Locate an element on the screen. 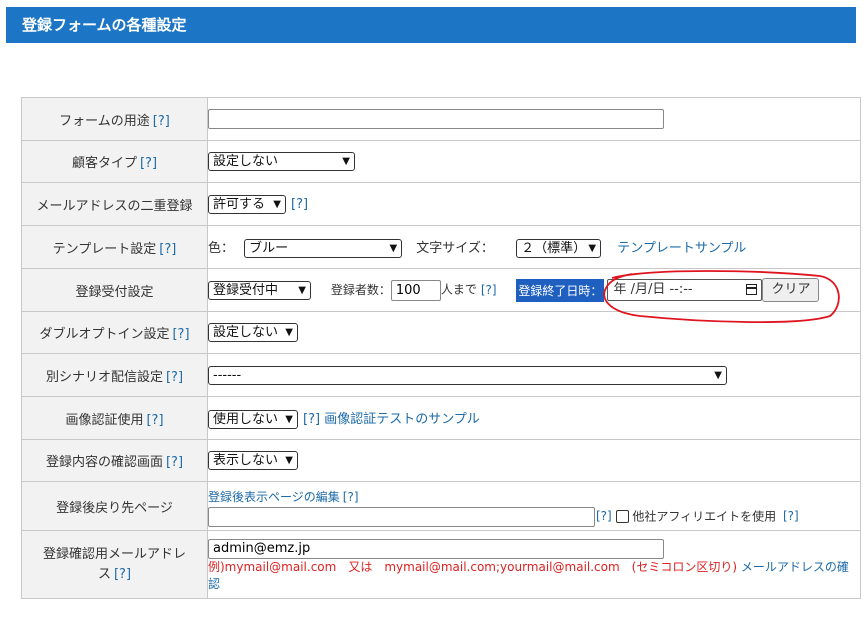 The image size is (867, 617). customer-type-select: 設定しない ▼ is located at coordinates (281, 161).